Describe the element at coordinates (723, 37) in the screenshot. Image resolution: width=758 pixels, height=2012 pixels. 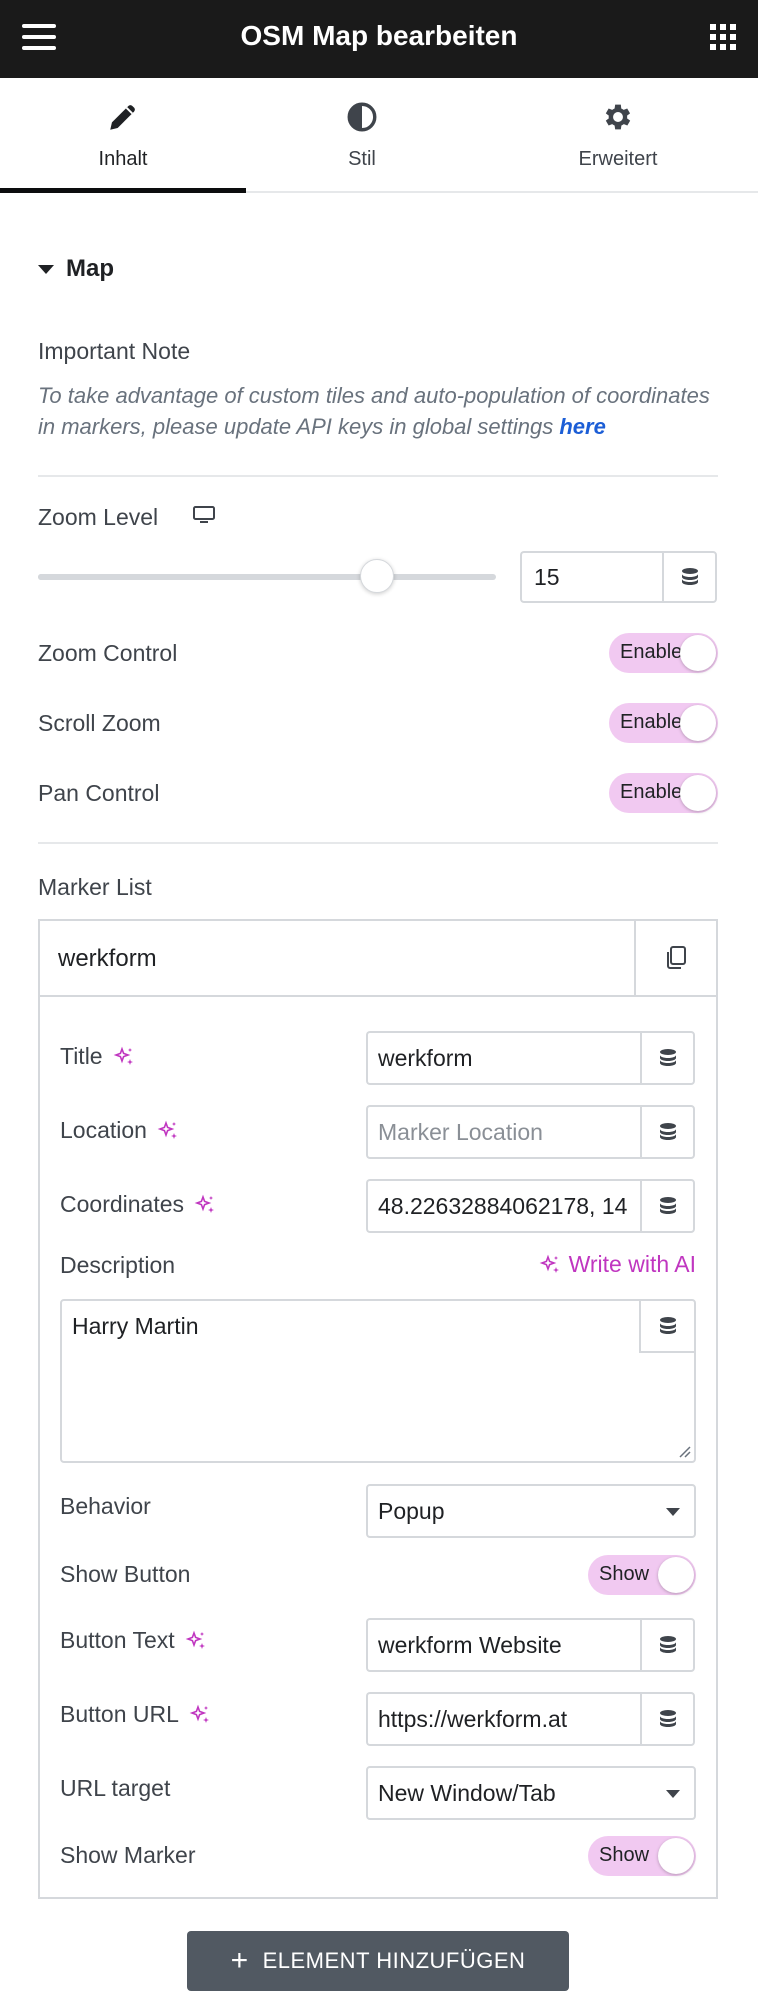
I see `grid-icon` at that location.